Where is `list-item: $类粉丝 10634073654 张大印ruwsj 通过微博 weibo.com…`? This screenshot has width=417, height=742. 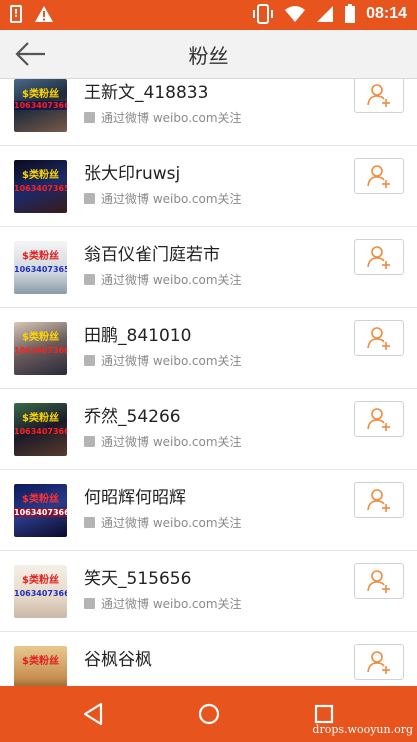 list-item: $类粉丝 10634073654 张大印ruwsj 通过微博 weibo.com… is located at coordinates (208, 186).